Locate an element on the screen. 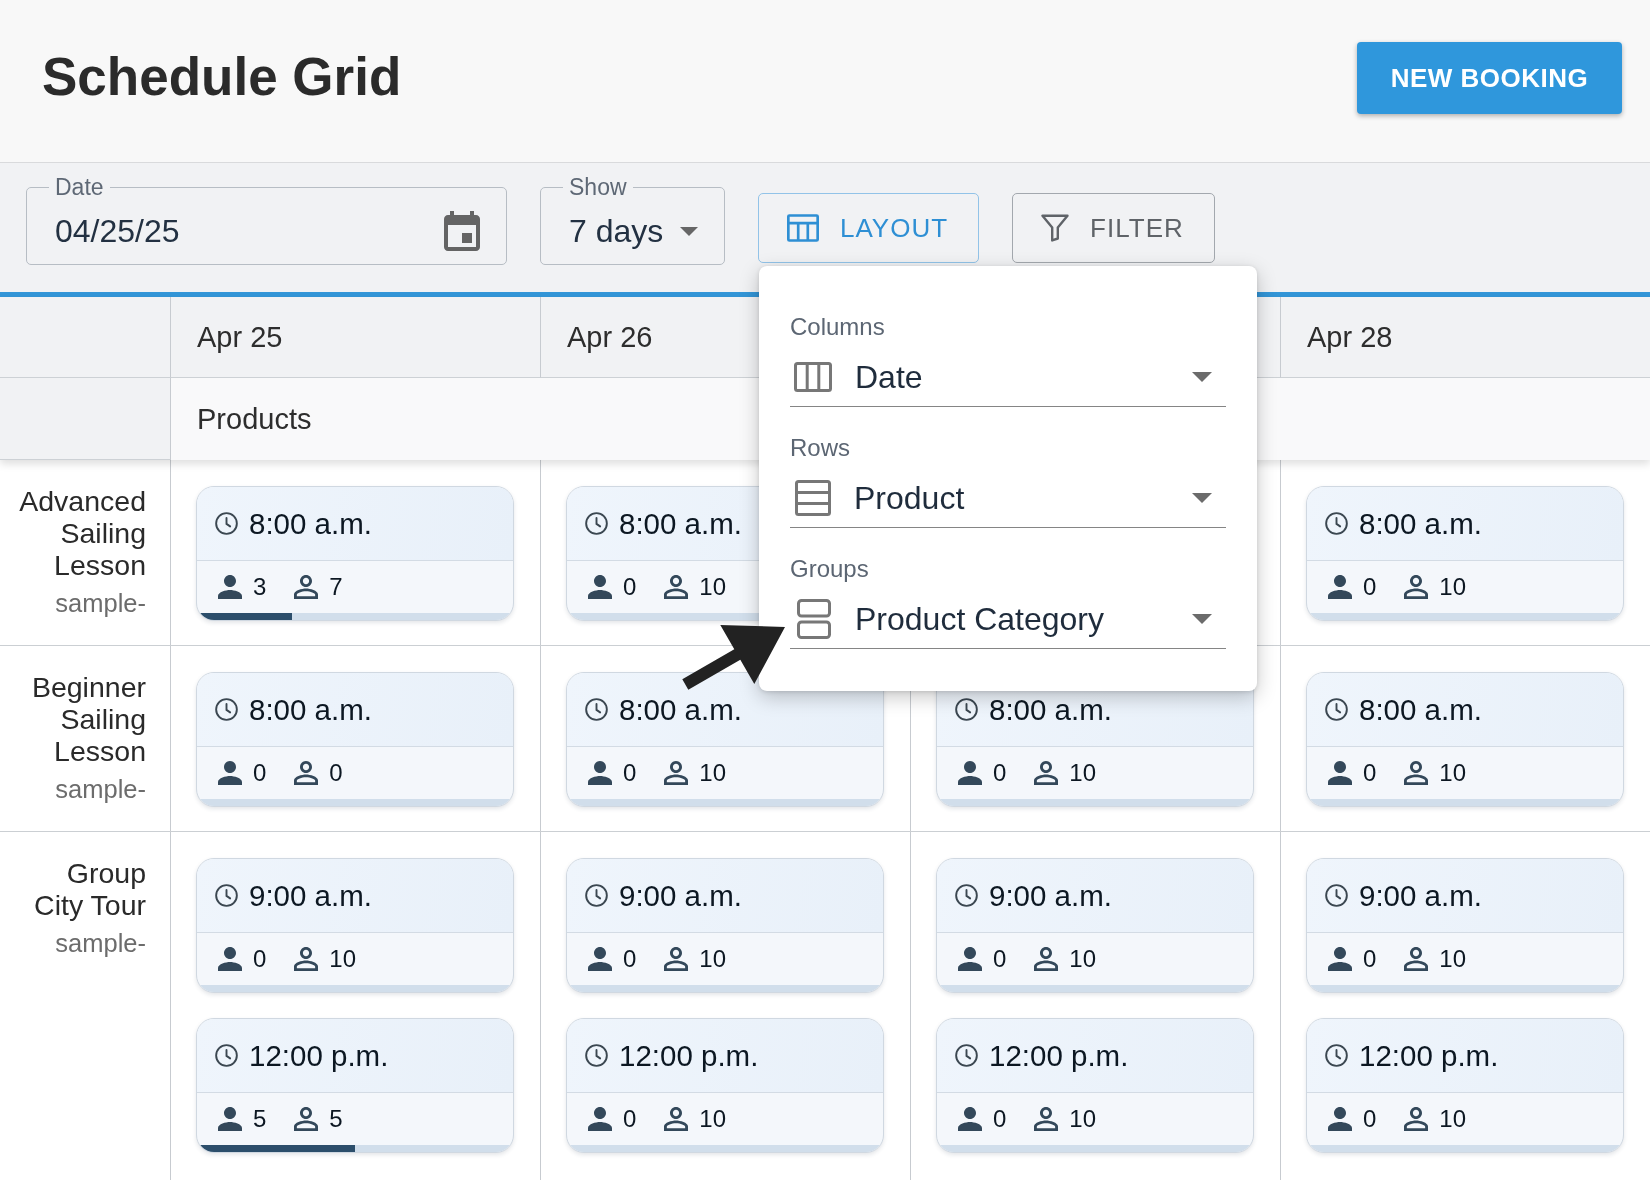 Image resolution: width=1650 pixels, height=1180 pixels. stacked-boxes-icon is located at coordinates (814, 619).